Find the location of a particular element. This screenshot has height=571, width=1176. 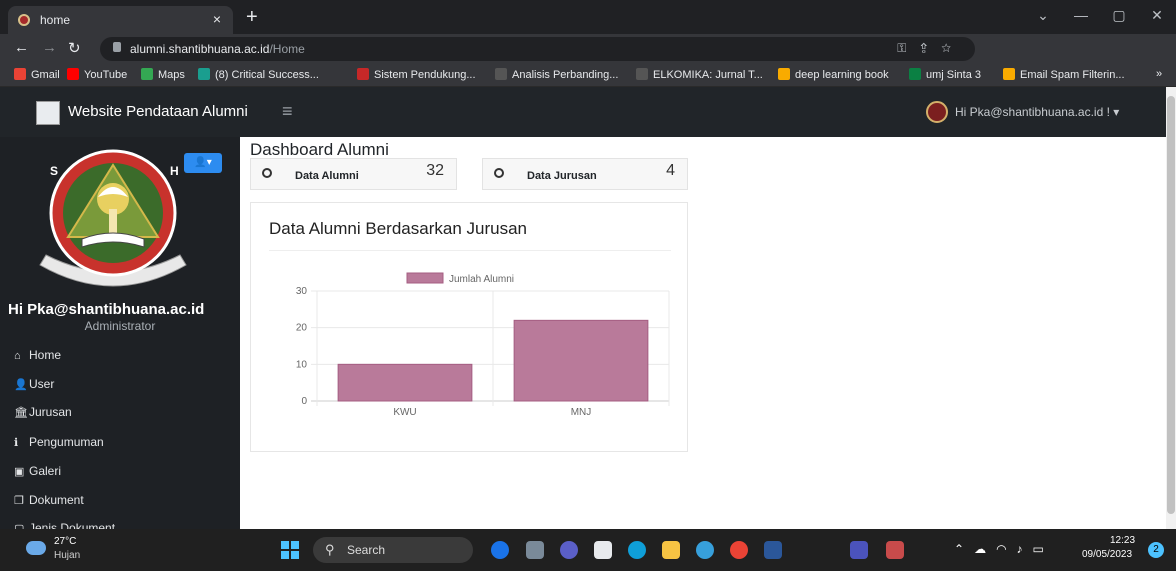

sidebar-item-home: ⌂ Home is located at coordinates (37, 355).